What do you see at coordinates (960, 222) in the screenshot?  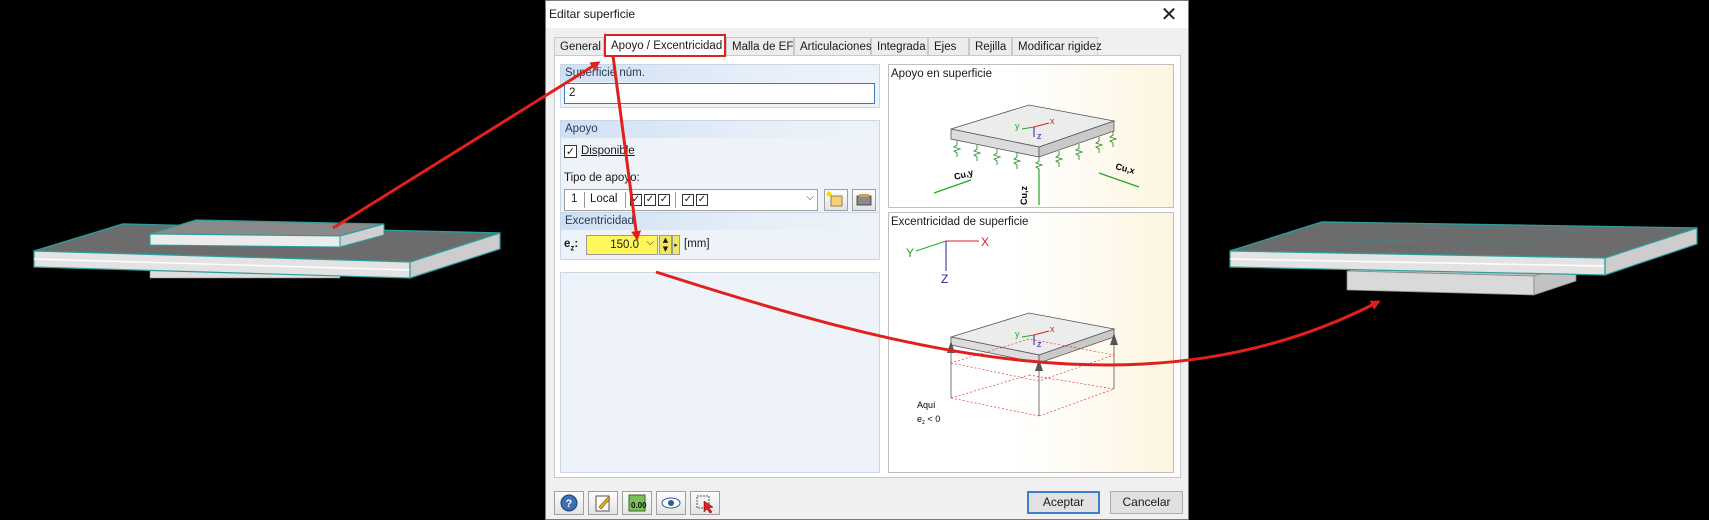 I see `eccentricity-image-title: Excentricidad de superficie` at bounding box center [960, 222].